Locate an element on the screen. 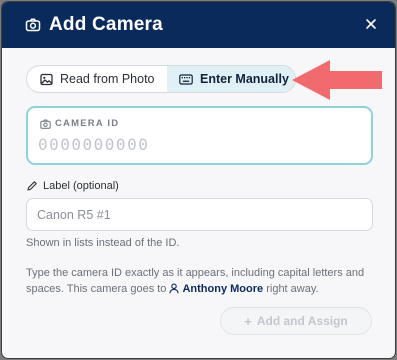 Image resolution: width=397 pixels, height=360 pixels. close-icon is located at coordinates (371, 24).